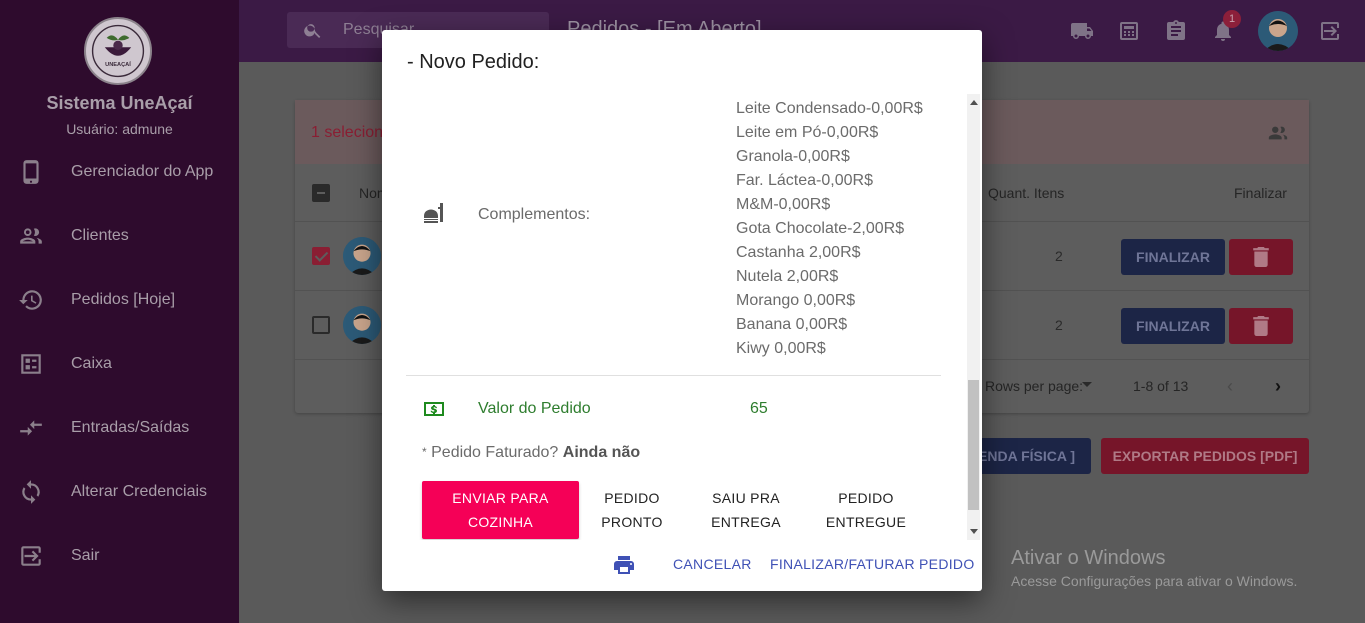 The width and height of the screenshot is (1365, 623). What do you see at coordinates (434, 214) in the screenshot?
I see `food-icon` at bounding box center [434, 214].